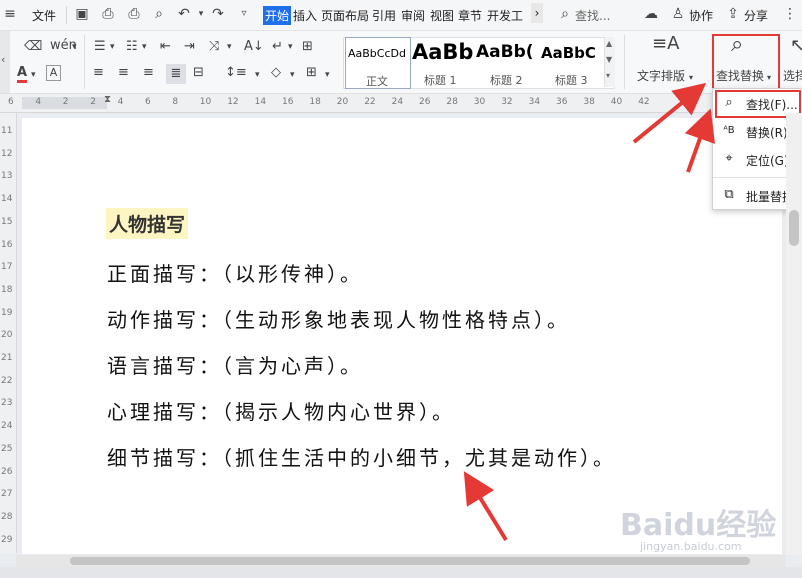 This screenshot has width=802, height=578. I want to click on vertical-scroll-thumb, so click(794, 228).